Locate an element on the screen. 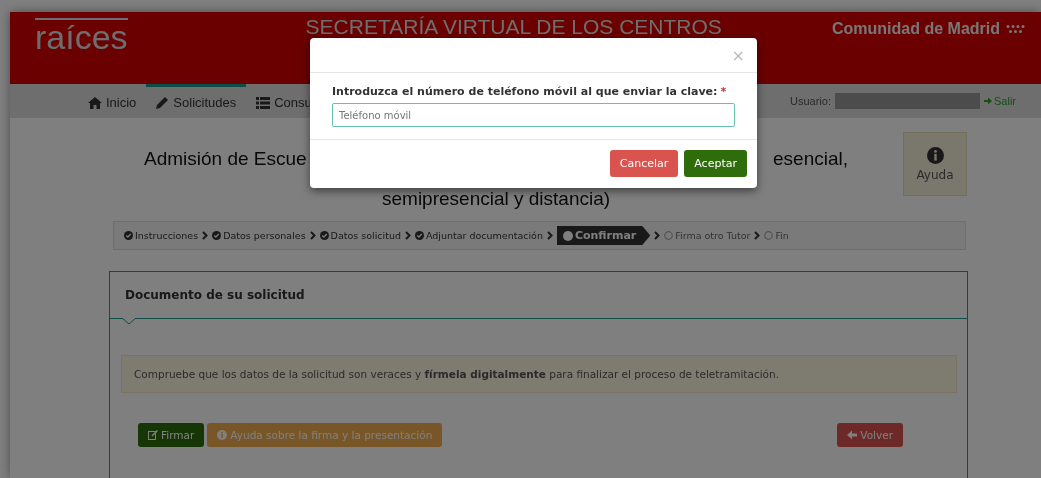 This screenshot has width=1041, height=478. field-label: Introduzca el número de teléfono móvil al que enviar la clave: is located at coordinates (525, 91).